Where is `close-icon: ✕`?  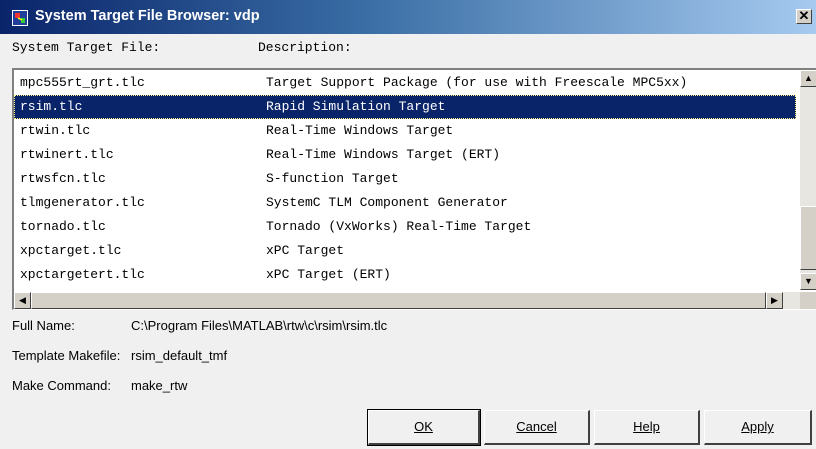
close-icon: ✕ is located at coordinates (804, 15).